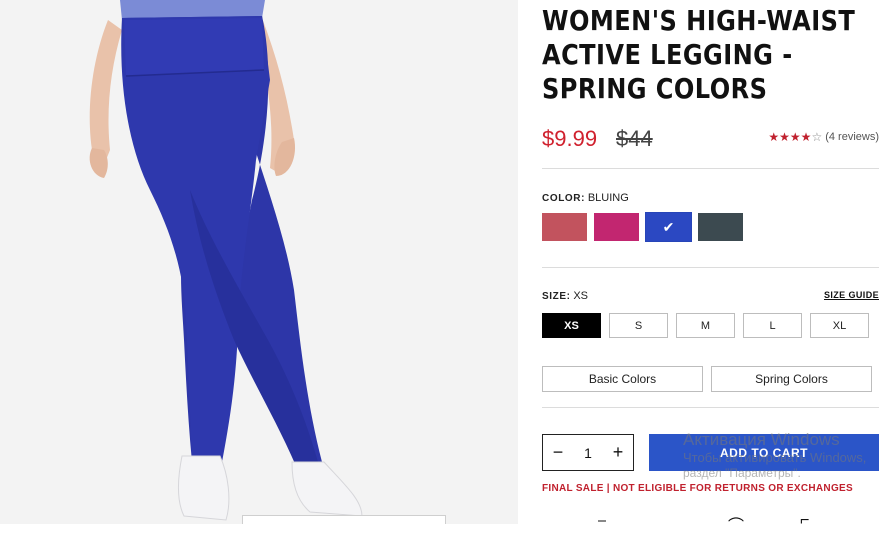 Image resolution: width=895 pixels, height=536 pixels. What do you see at coordinates (564, 198) in the screenshot?
I see `color-label-key: COLOR:` at bounding box center [564, 198].